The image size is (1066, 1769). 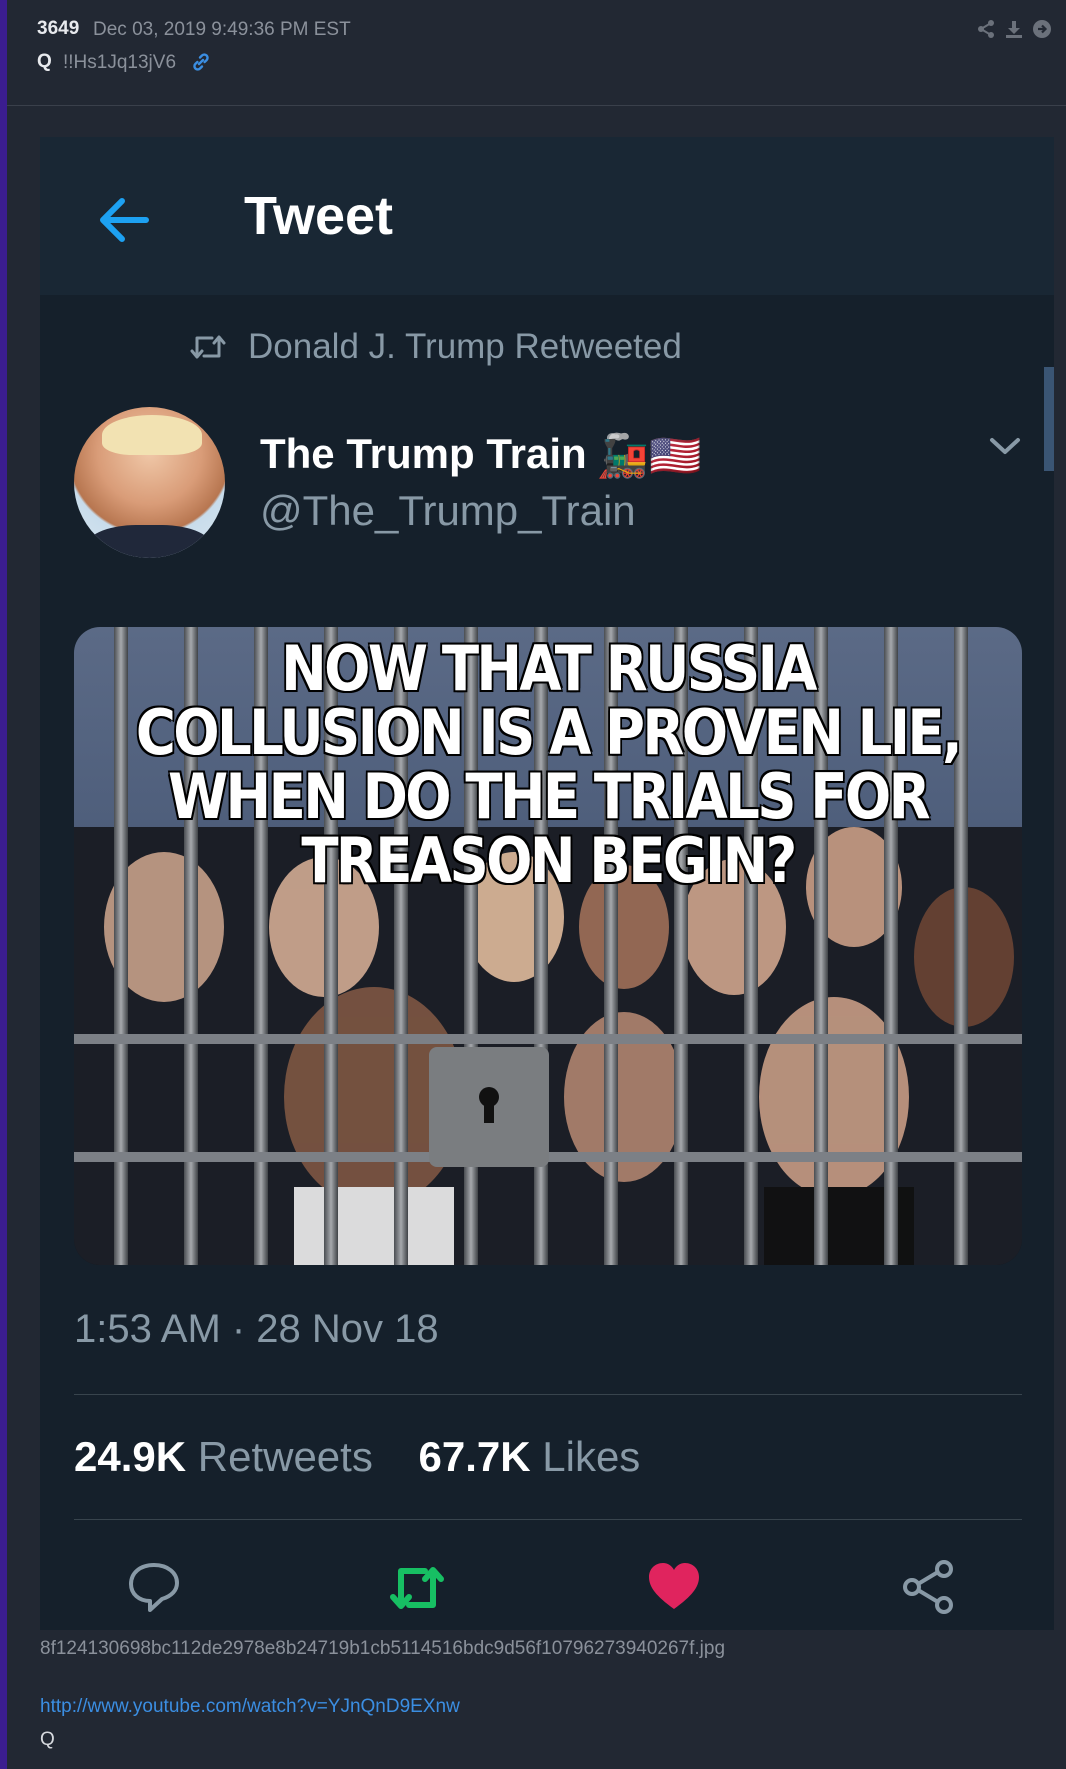 What do you see at coordinates (1049, 419) in the screenshot?
I see `scrollbar-thumb` at bounding box center [1049, 419].